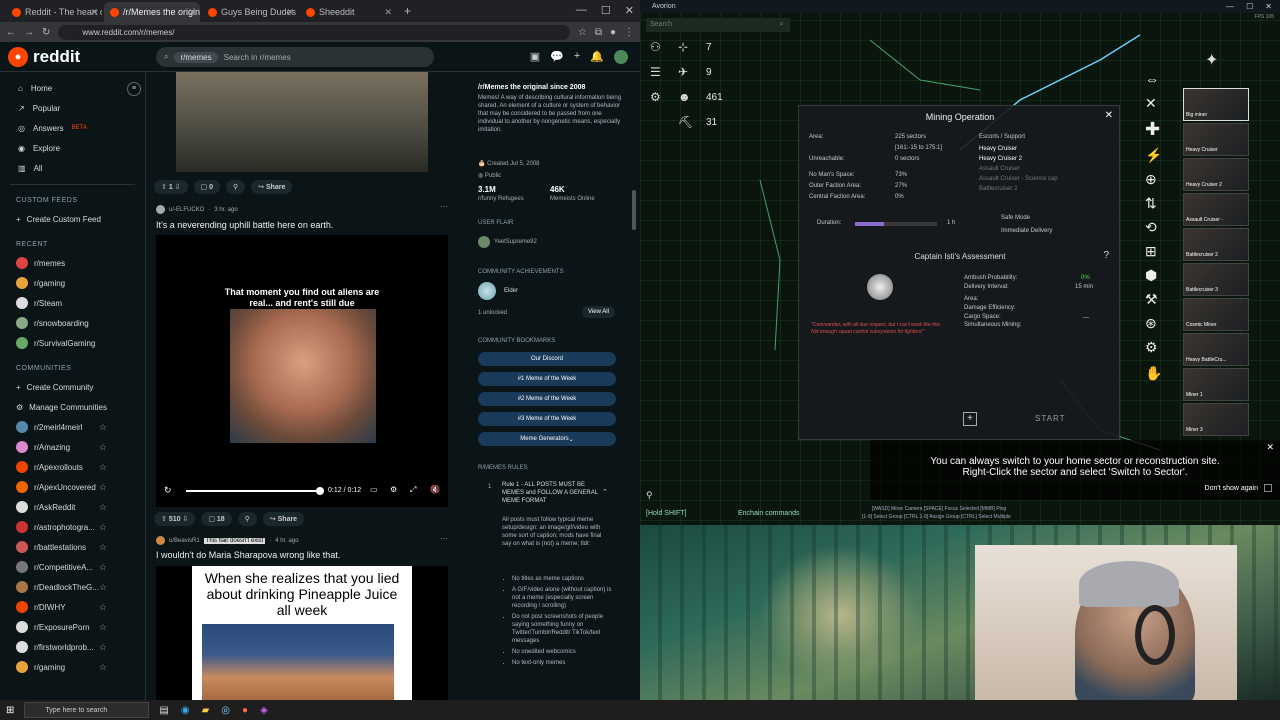 This screenshot has height=720, width=1280. Describe the element at coordinates (1216, 209) in the screenshot. I see `ship-card: Assault Cruiser -` at that location.